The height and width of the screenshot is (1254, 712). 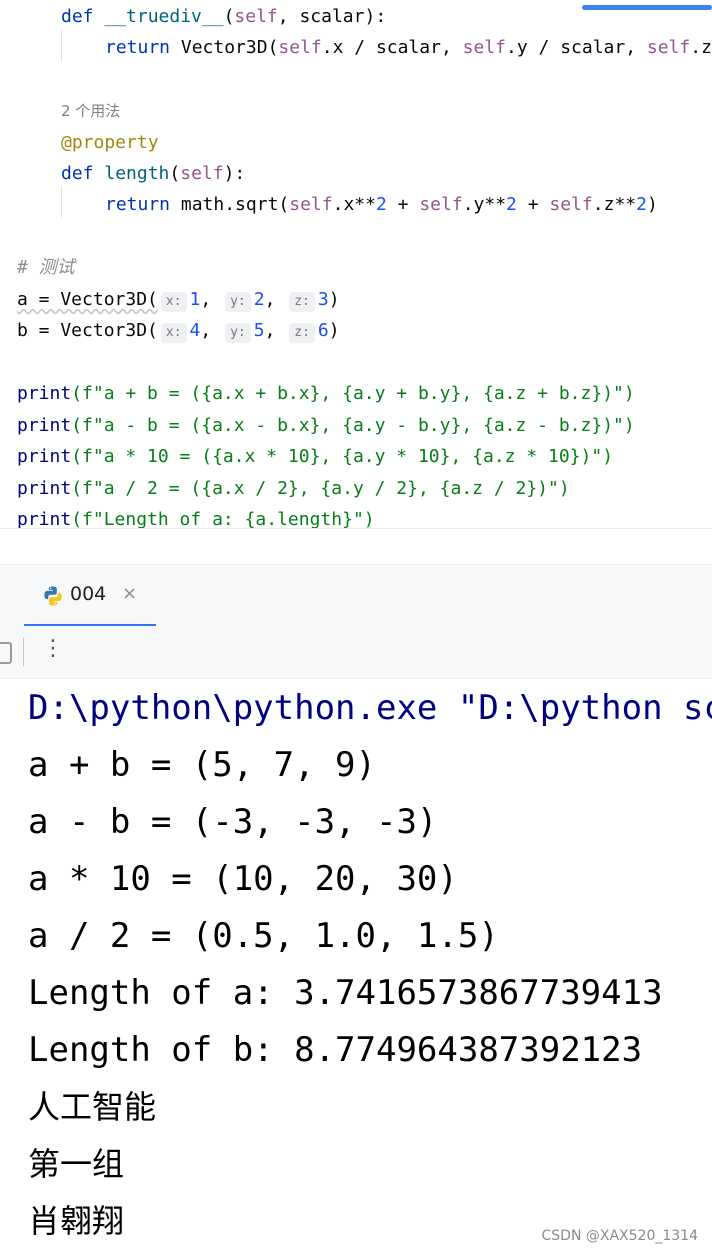 What do you see at coordinates (263, 936) in the screenshot?
I see `console-line: a / 2 = (0.5, 1.0, 1.5)` at bounding box center [263, 936].